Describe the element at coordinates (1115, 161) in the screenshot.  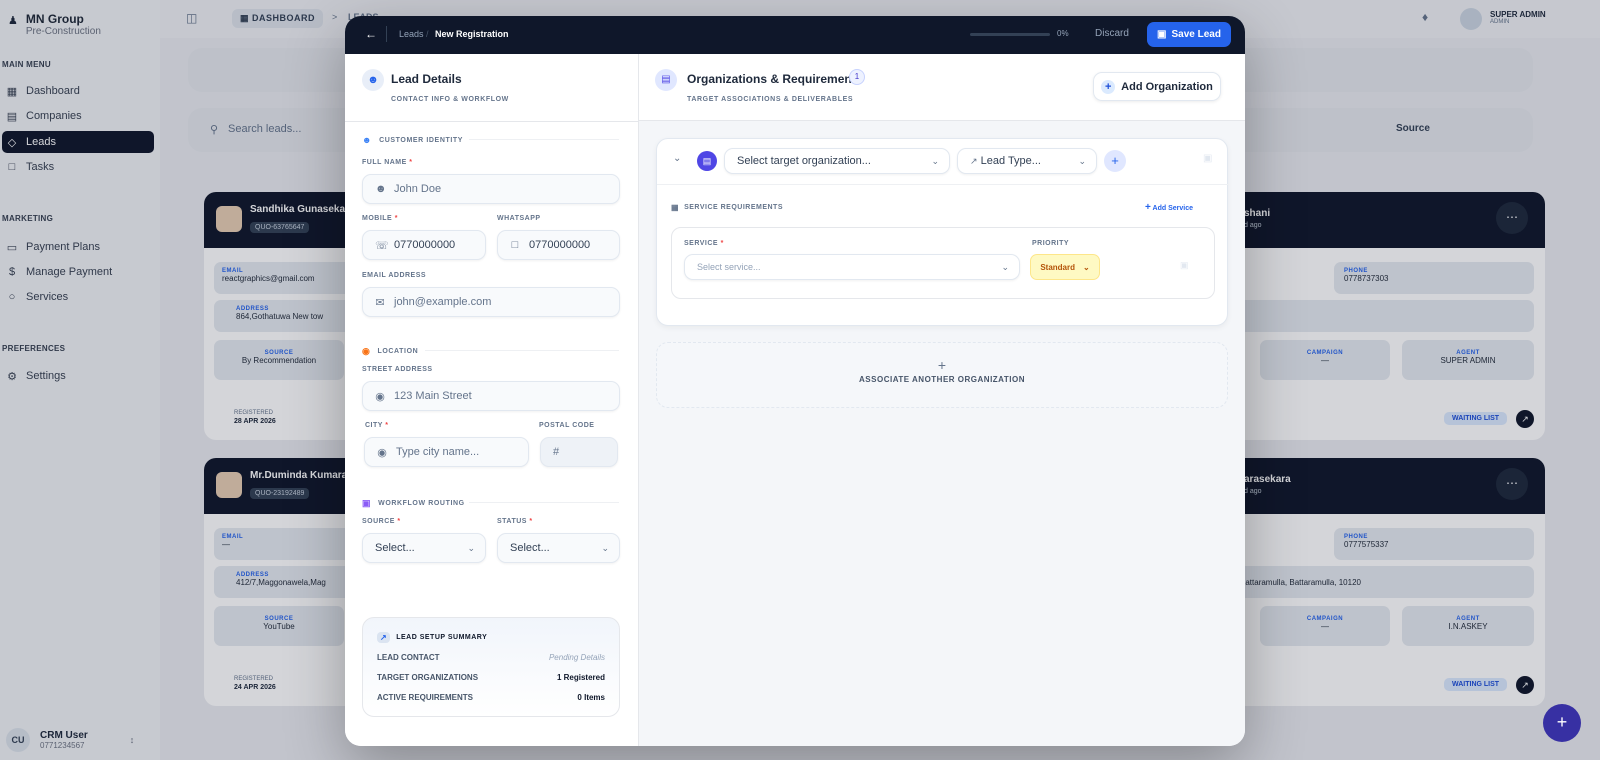
I see `add-lead-type-button: +` at that location.